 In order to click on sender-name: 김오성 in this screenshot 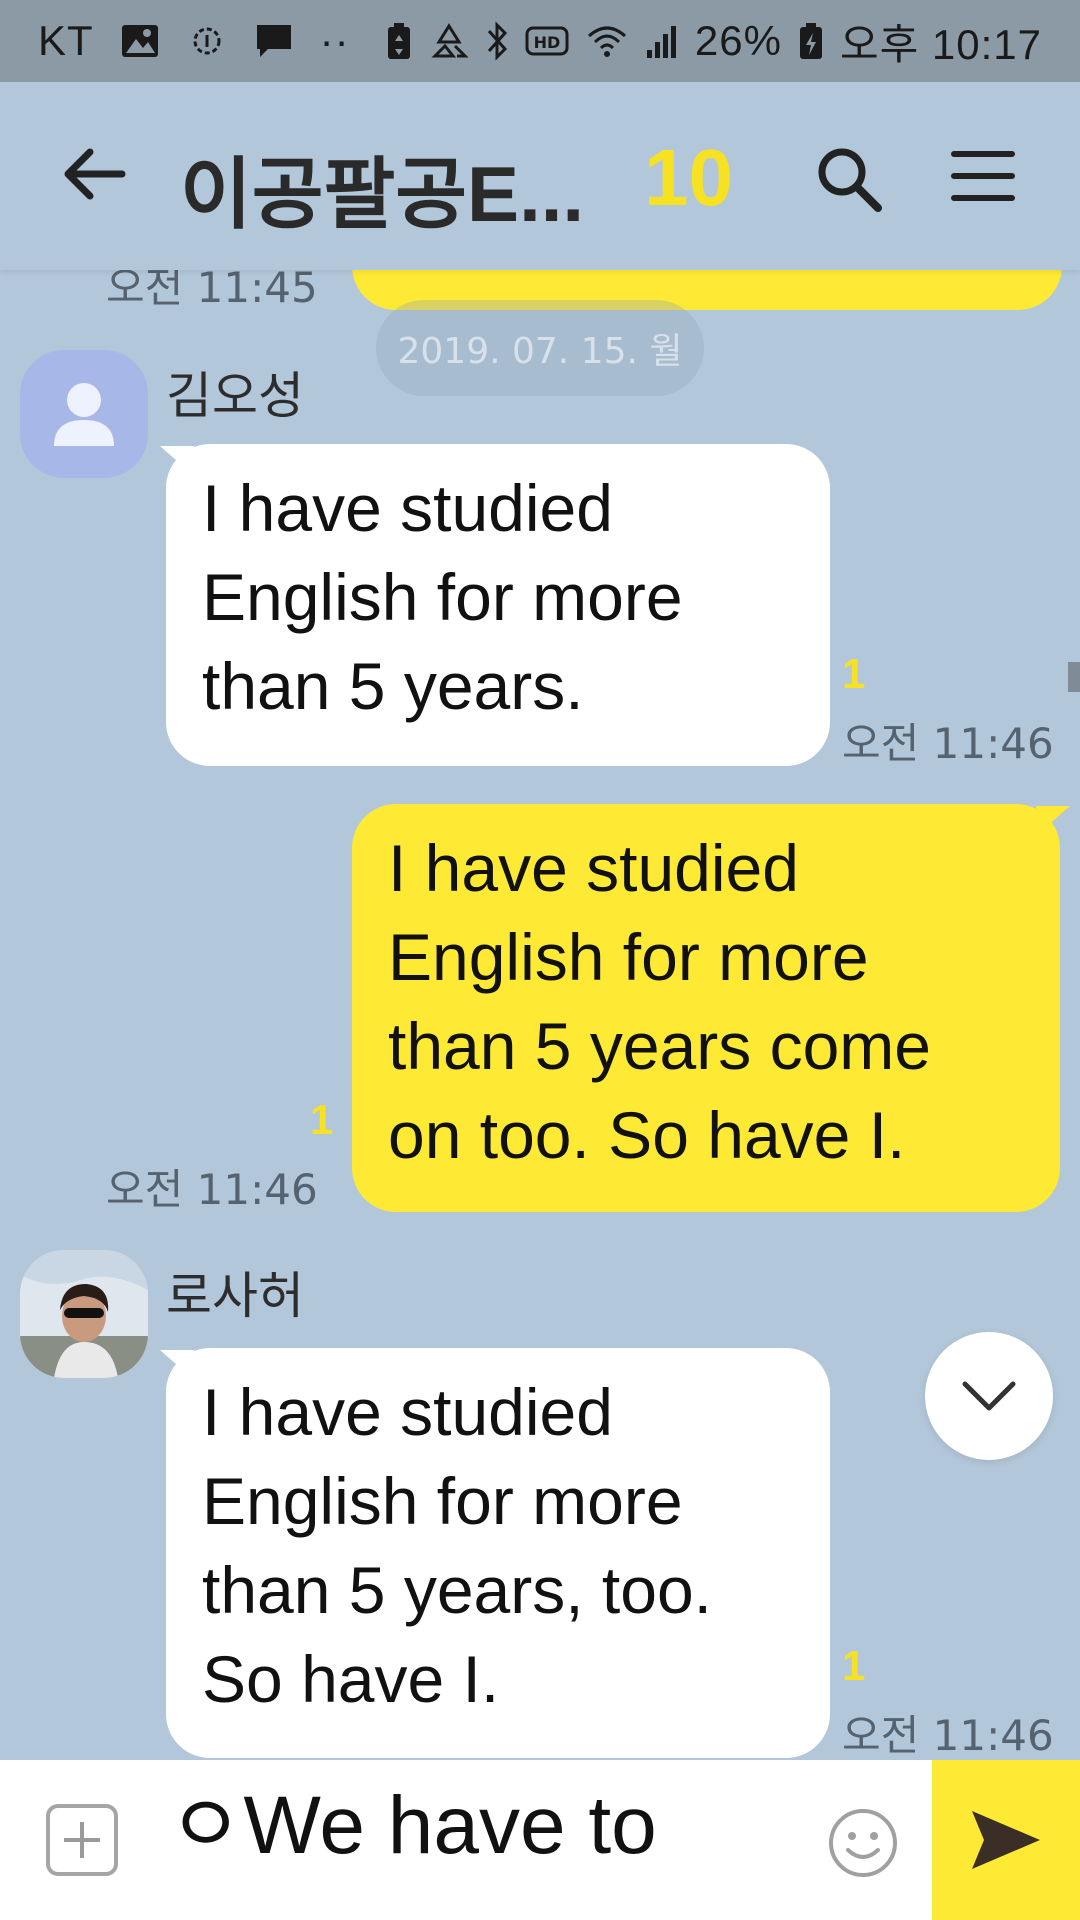, I will do `click(235, 396)`.